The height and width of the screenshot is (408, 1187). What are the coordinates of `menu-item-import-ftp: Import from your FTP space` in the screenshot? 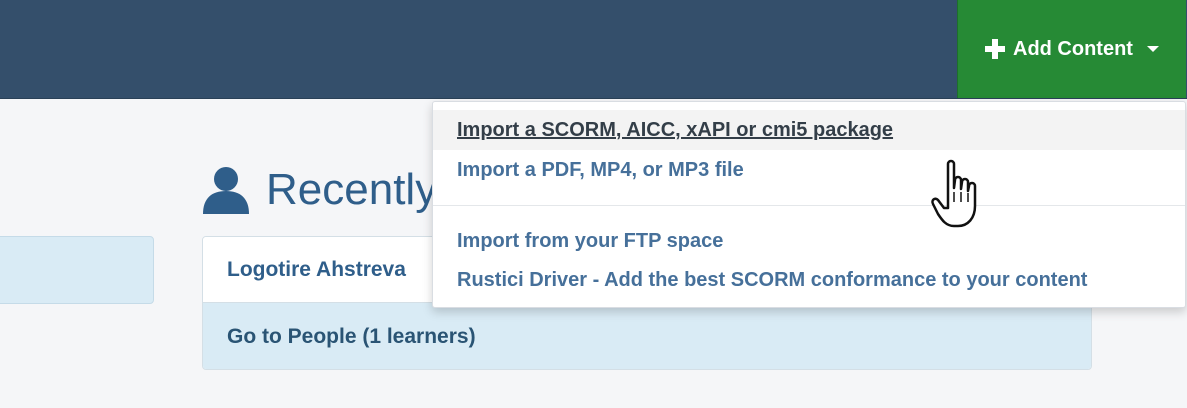 It's located at (809, 241).